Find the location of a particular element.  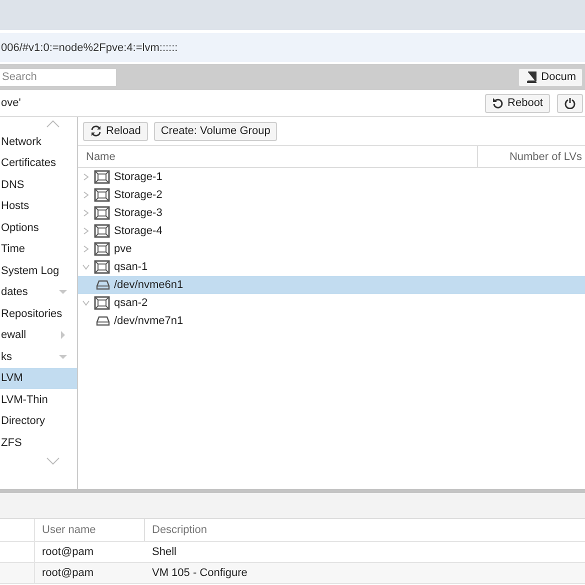

sidebar-item: dates is located at coordinates (38, 292).